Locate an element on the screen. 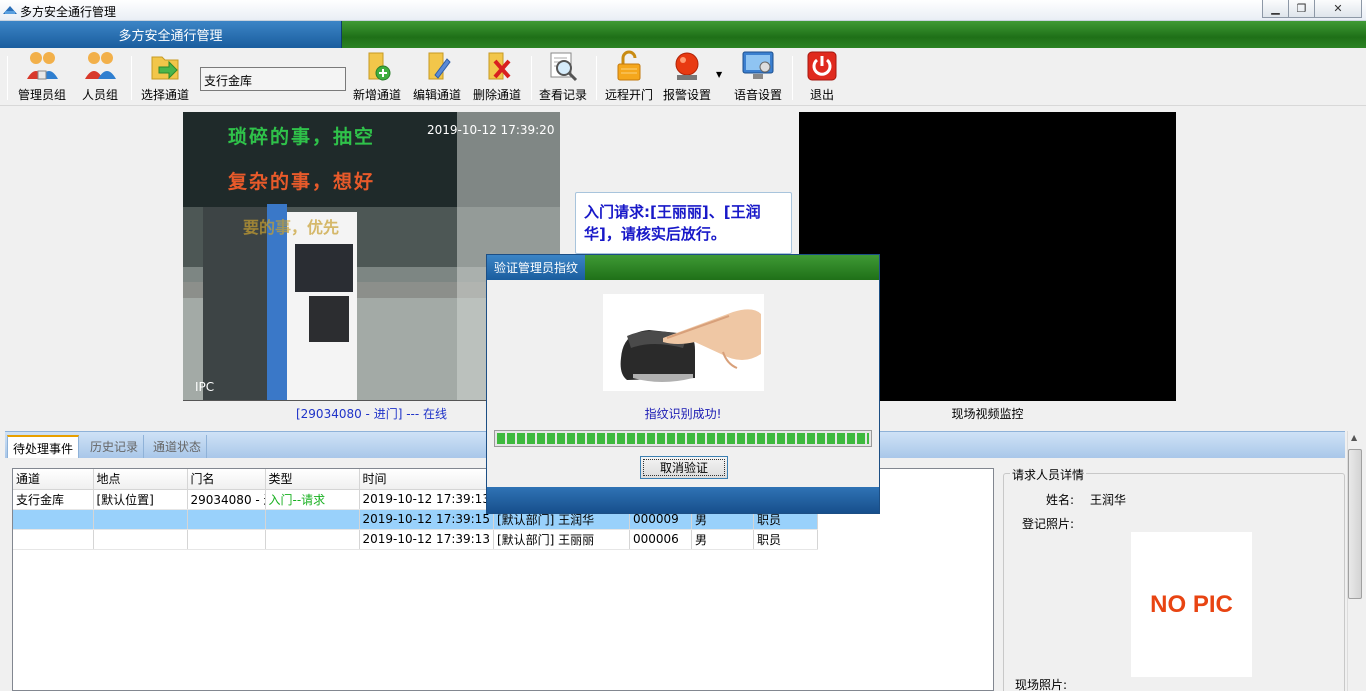  minimize-icon: ▁ is located at coordinates (1275, 8).